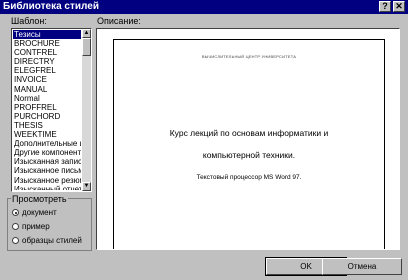 The height and width of the screenshot is (280, 408). Describe the element at coordinates (249, 177) in the screenshot. I see `page-subtitle: Текстовый процессор MS Word 97.` at that location.